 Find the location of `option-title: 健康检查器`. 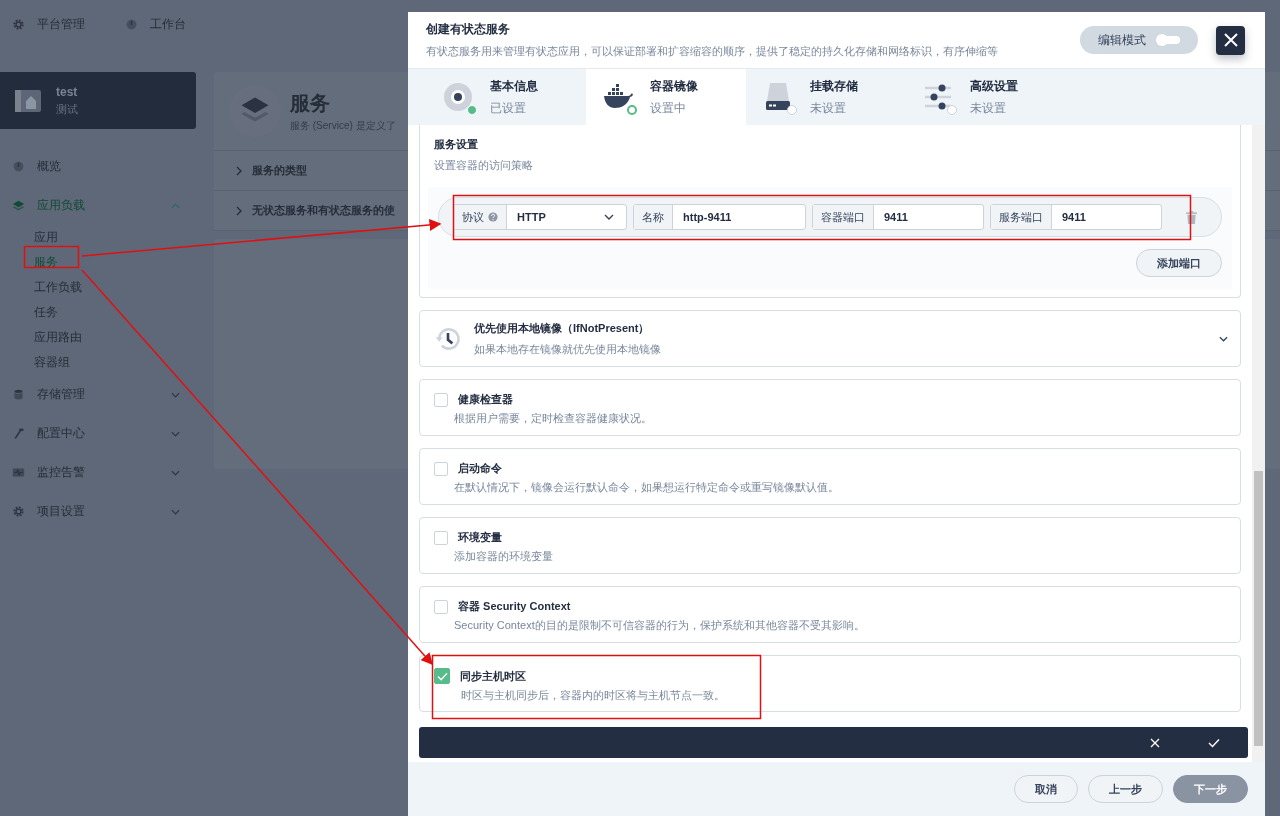

option-title: 健康检查器 is located at coordinates (485, 399).